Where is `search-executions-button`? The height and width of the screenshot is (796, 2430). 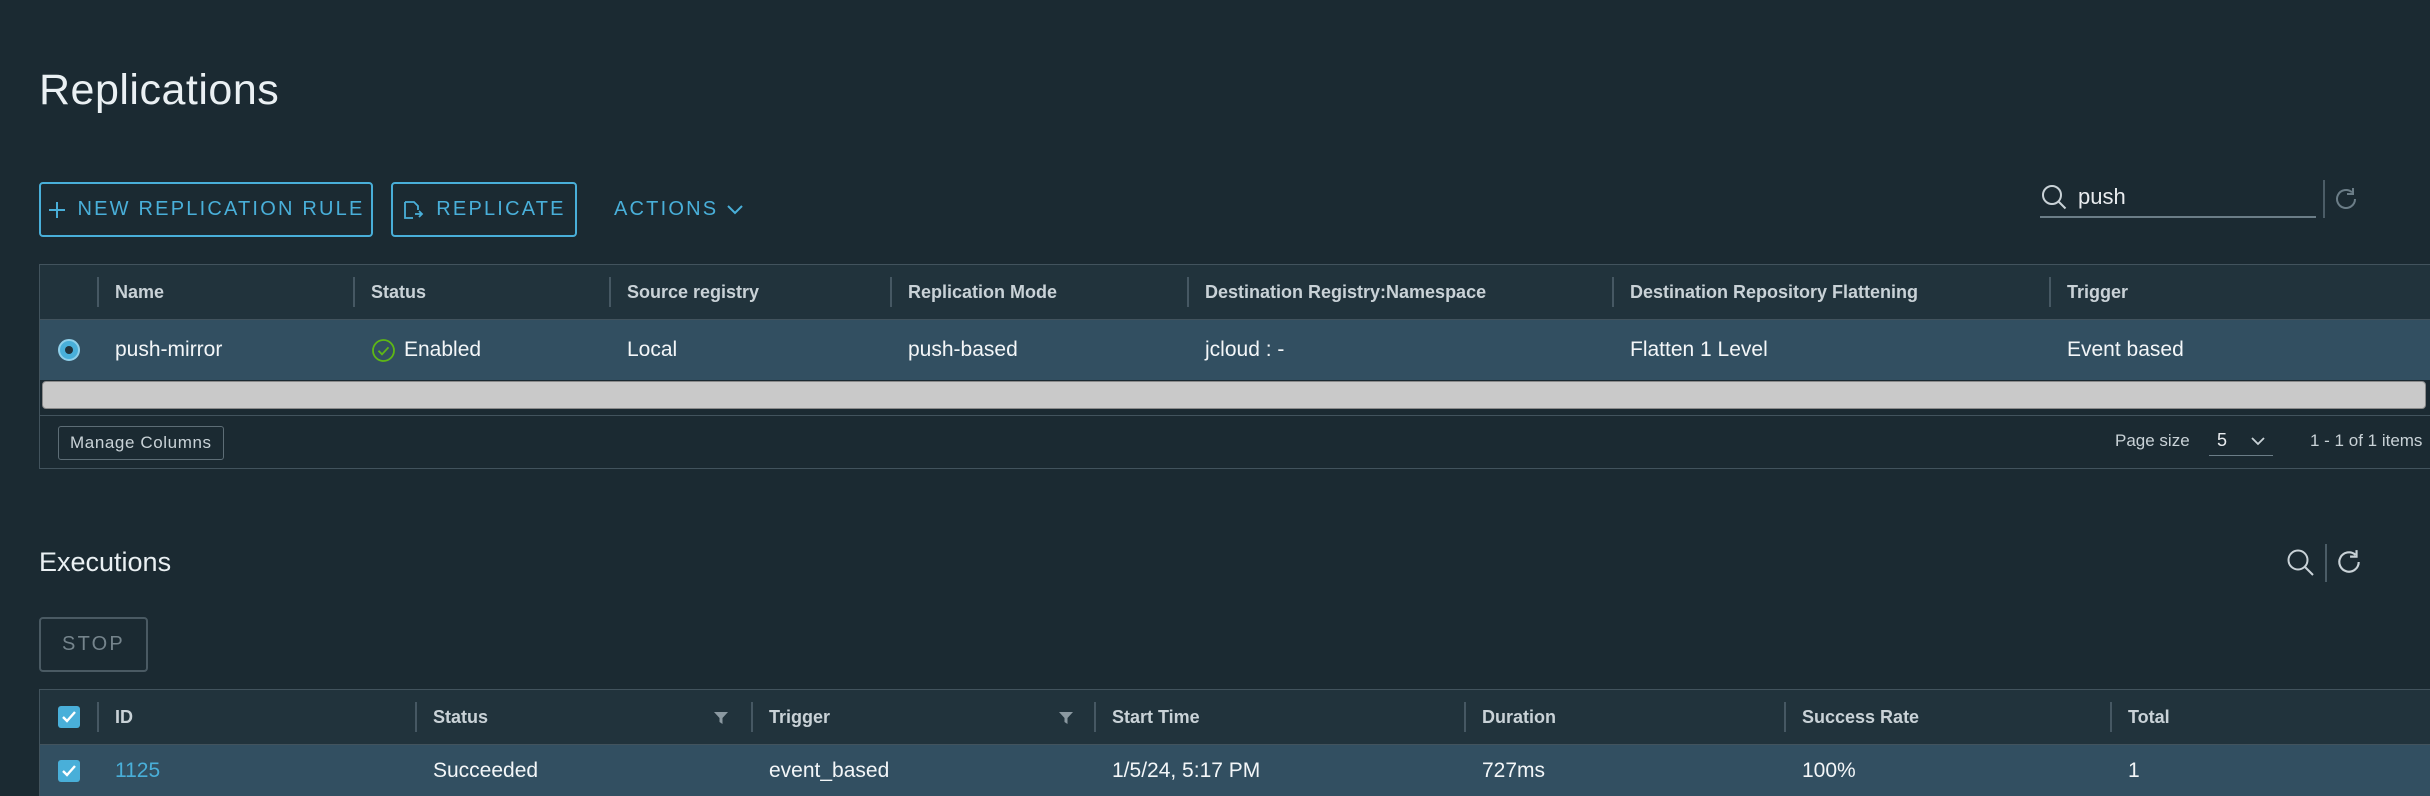 search-executions-button is located at coordinates (2301, 563).